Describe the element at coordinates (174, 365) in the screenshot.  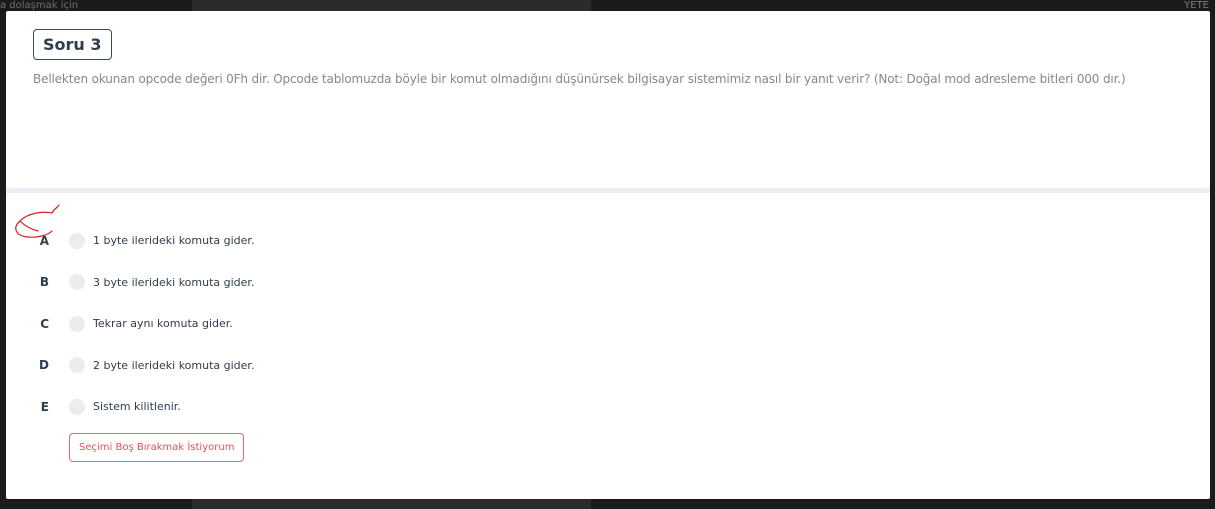
I see `option-text: 2 byte ilerideki komuta gider.` at that location.